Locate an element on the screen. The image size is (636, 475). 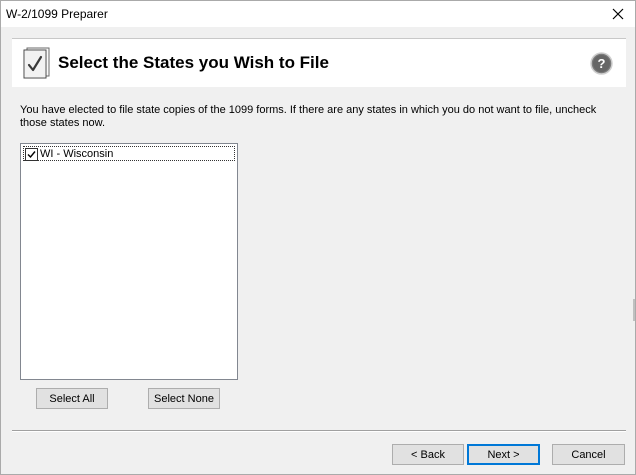
help-button: ? is located at coordinates (601, 63).